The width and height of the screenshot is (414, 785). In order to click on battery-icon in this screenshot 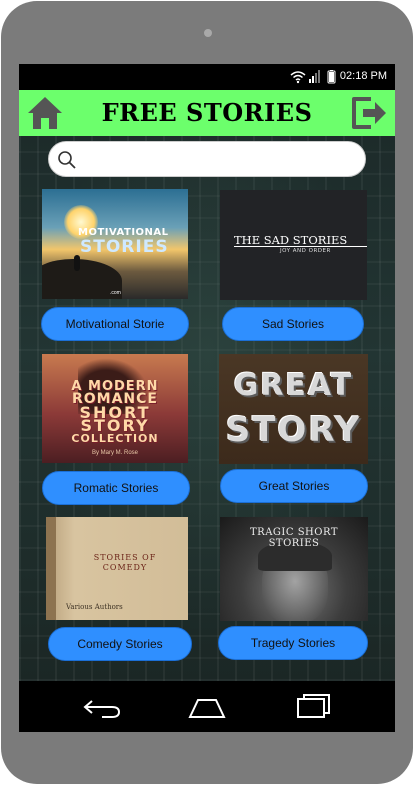, I will do `click(331, 77)`.